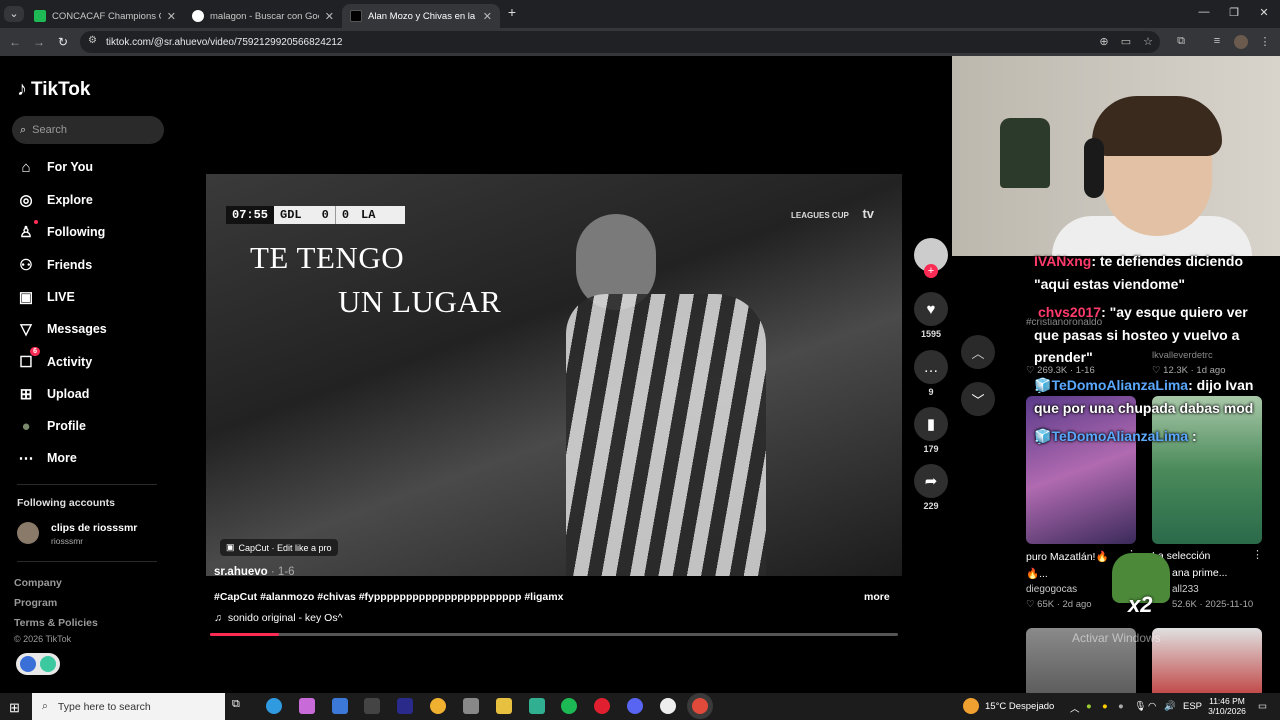  What do you see at coordinates (54, 265) in the screenshot?
I see `nav-friends: ⚇ Friends` at bounding box center [54, 265].